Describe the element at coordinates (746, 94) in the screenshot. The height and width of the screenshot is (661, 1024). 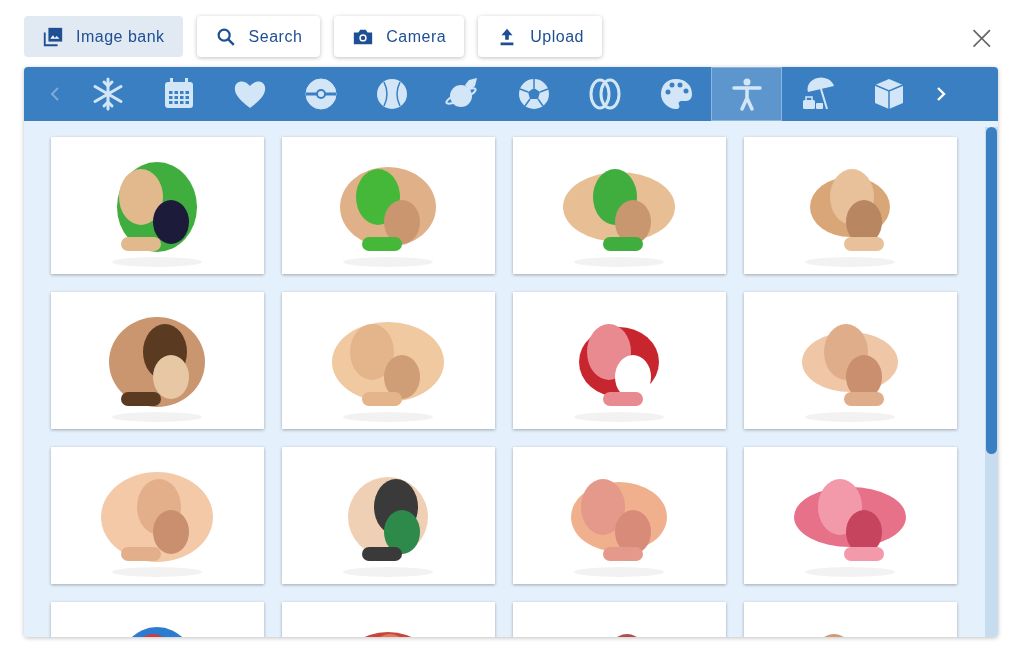
I see `category-tab` at that location.